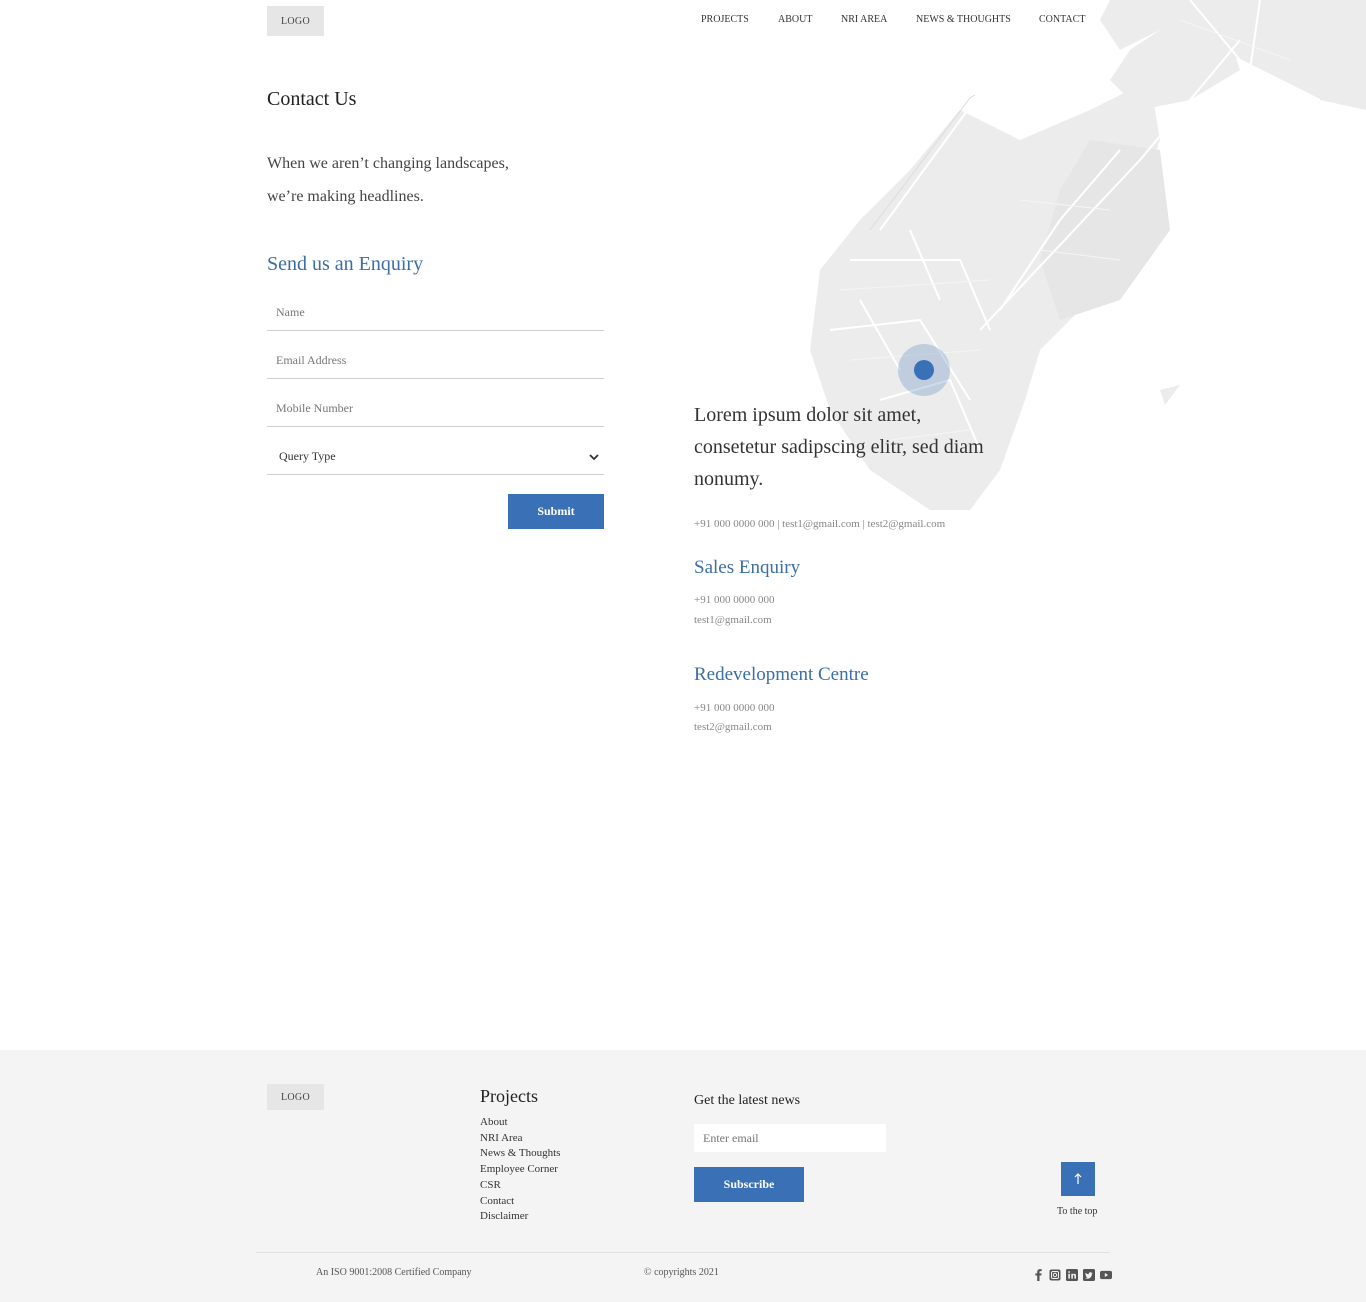 The height and width of the screenshot is (1302, 1366). Describe the element at coordinates (520, 1202) in the screenshot. I see `footer-link-contact: Contact` at that location.